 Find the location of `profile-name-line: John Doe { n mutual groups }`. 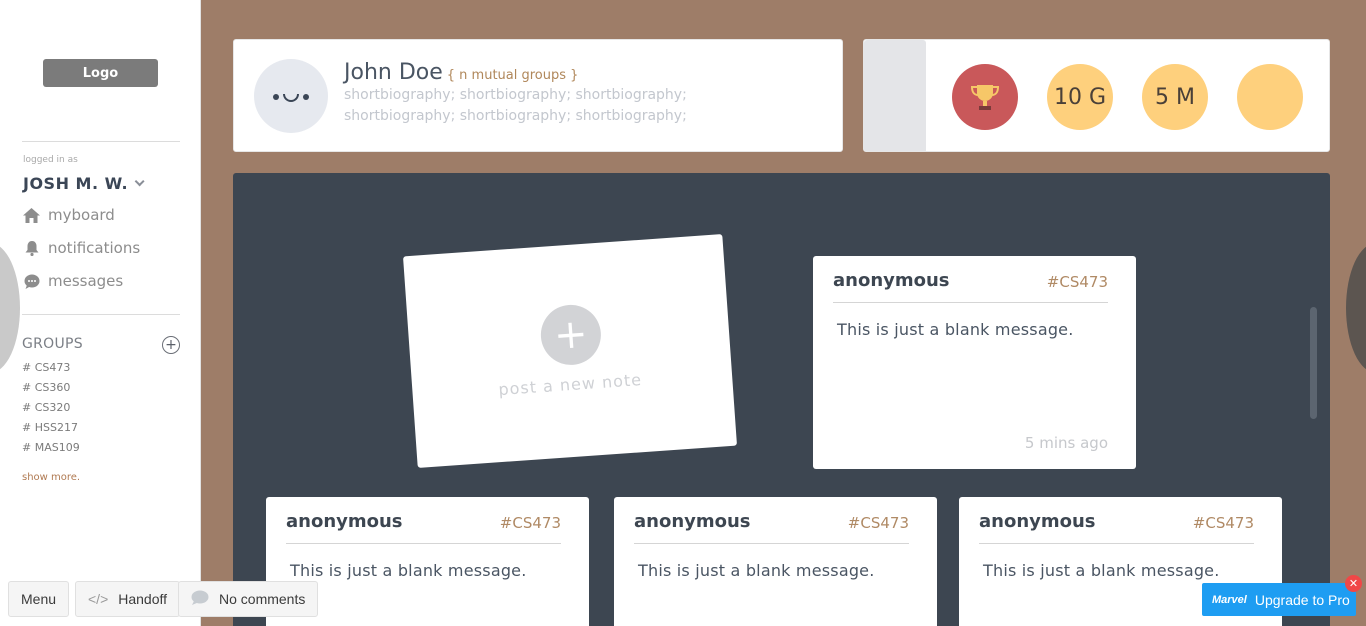

profile-name-line: John Doe { n mutual groups } is located at coordinates (461, 72).